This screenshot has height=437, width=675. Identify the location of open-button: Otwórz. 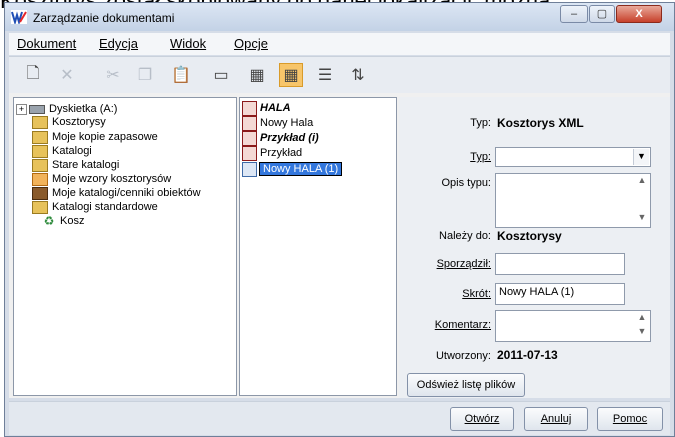
(482, 419).